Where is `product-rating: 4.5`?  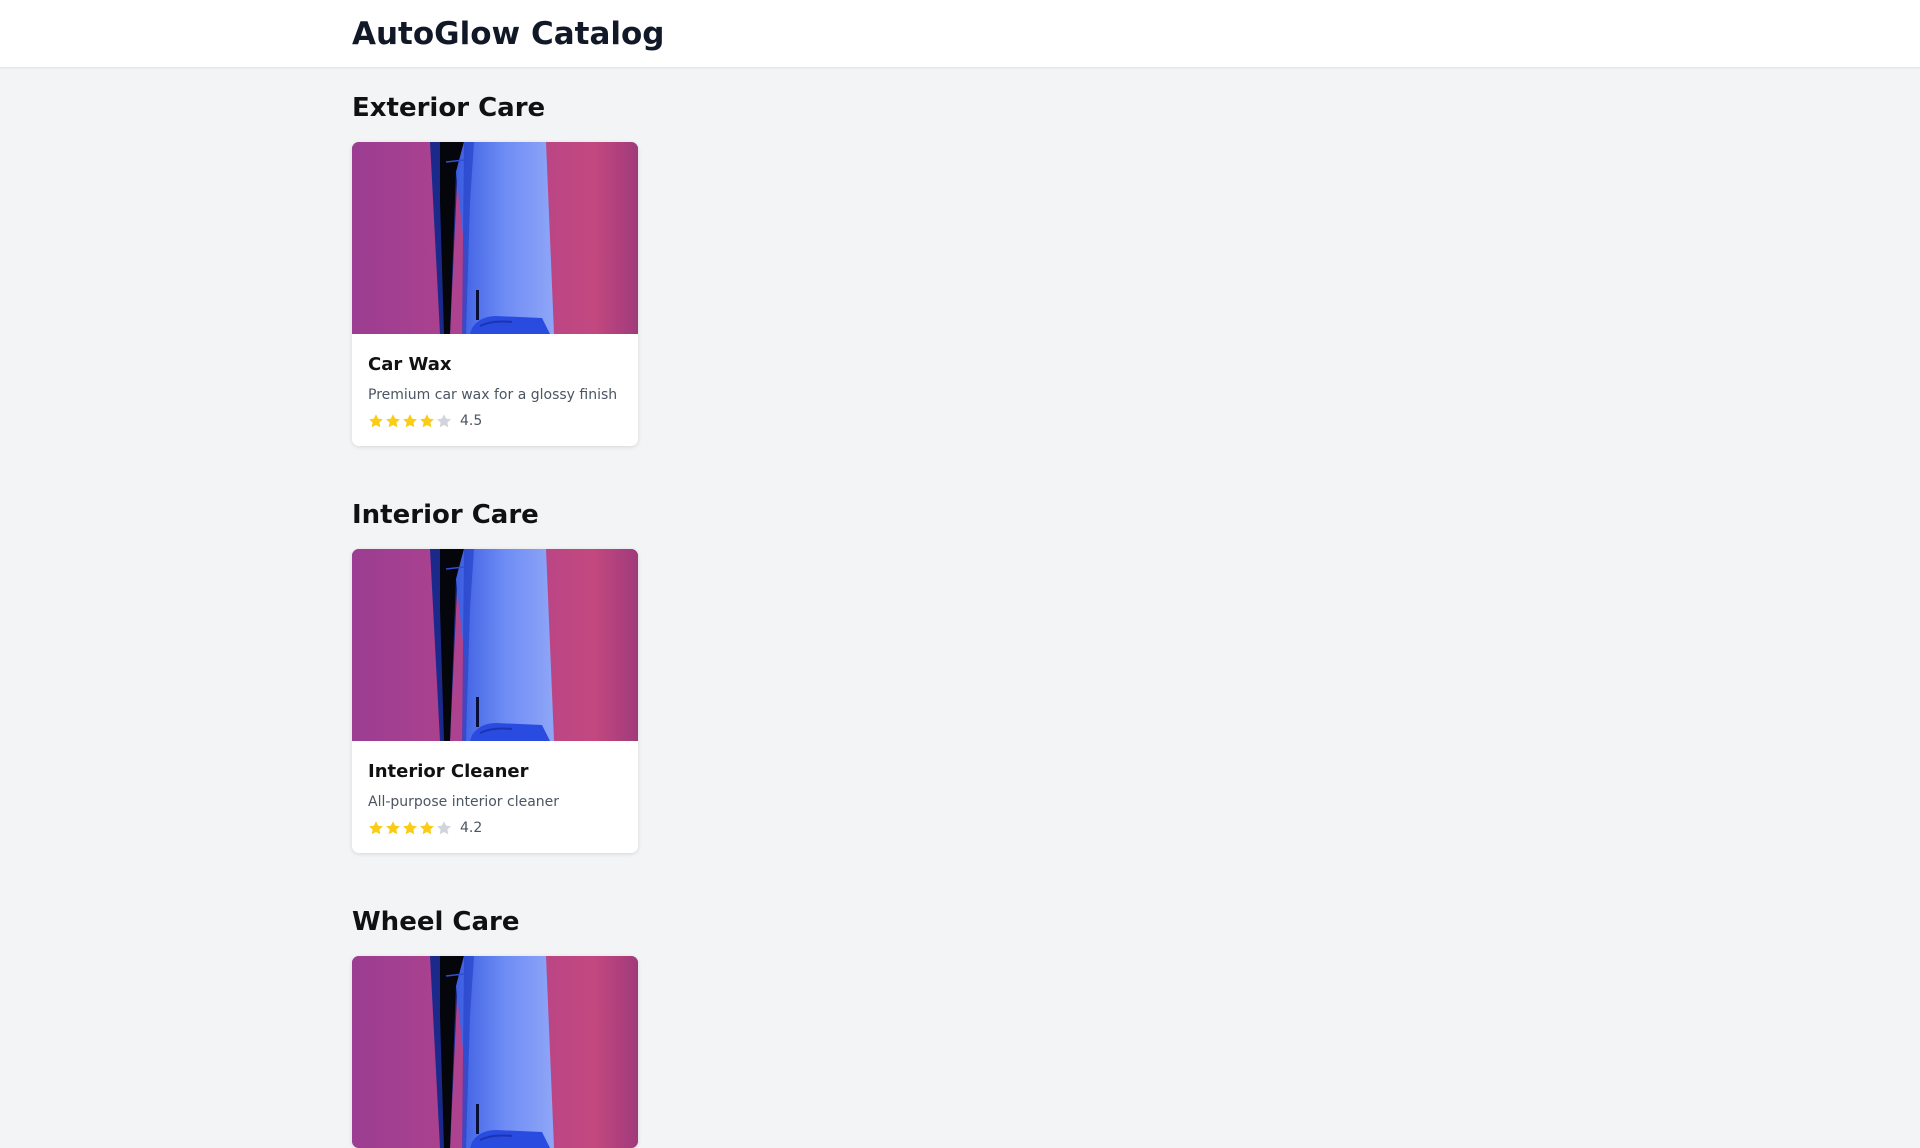 product-rating: 4.5 is located at coordinates (495, 421).